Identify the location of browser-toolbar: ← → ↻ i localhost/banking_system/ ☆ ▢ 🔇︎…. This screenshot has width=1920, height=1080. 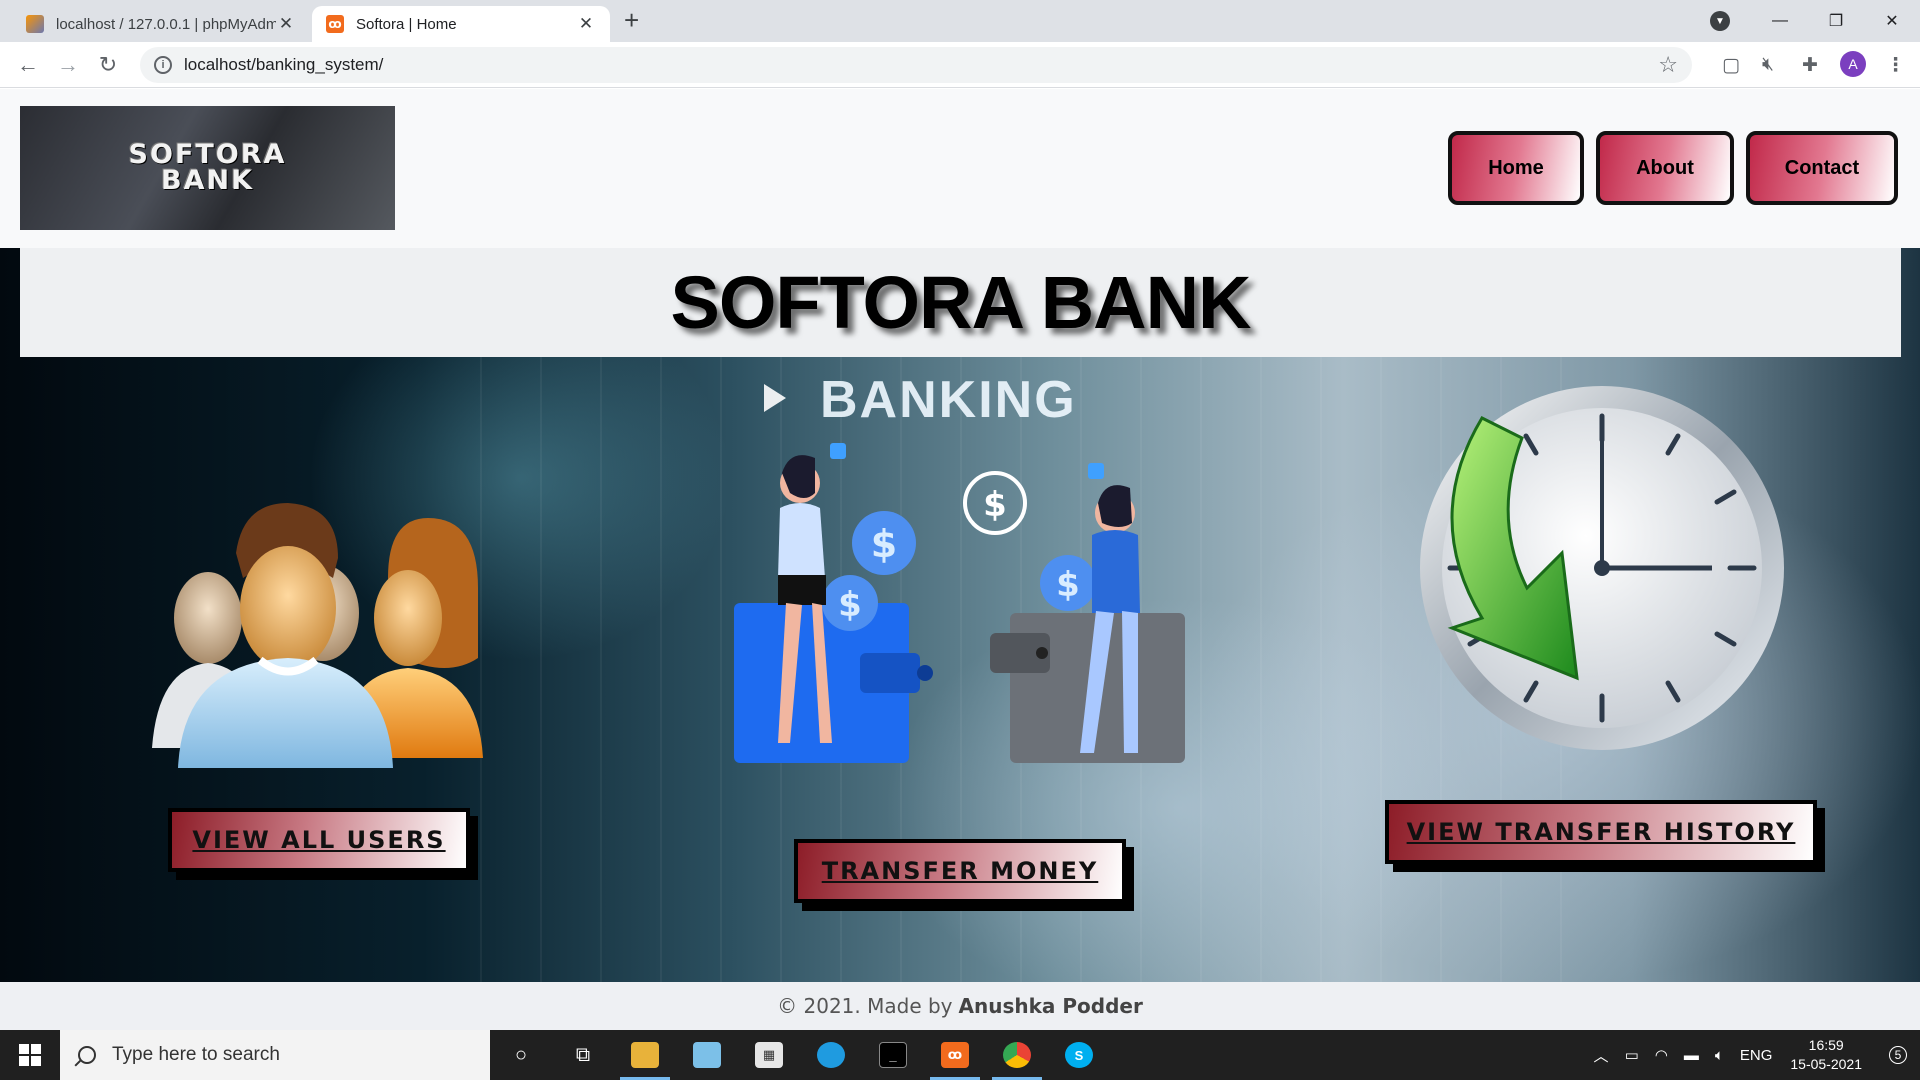
(960, 65).